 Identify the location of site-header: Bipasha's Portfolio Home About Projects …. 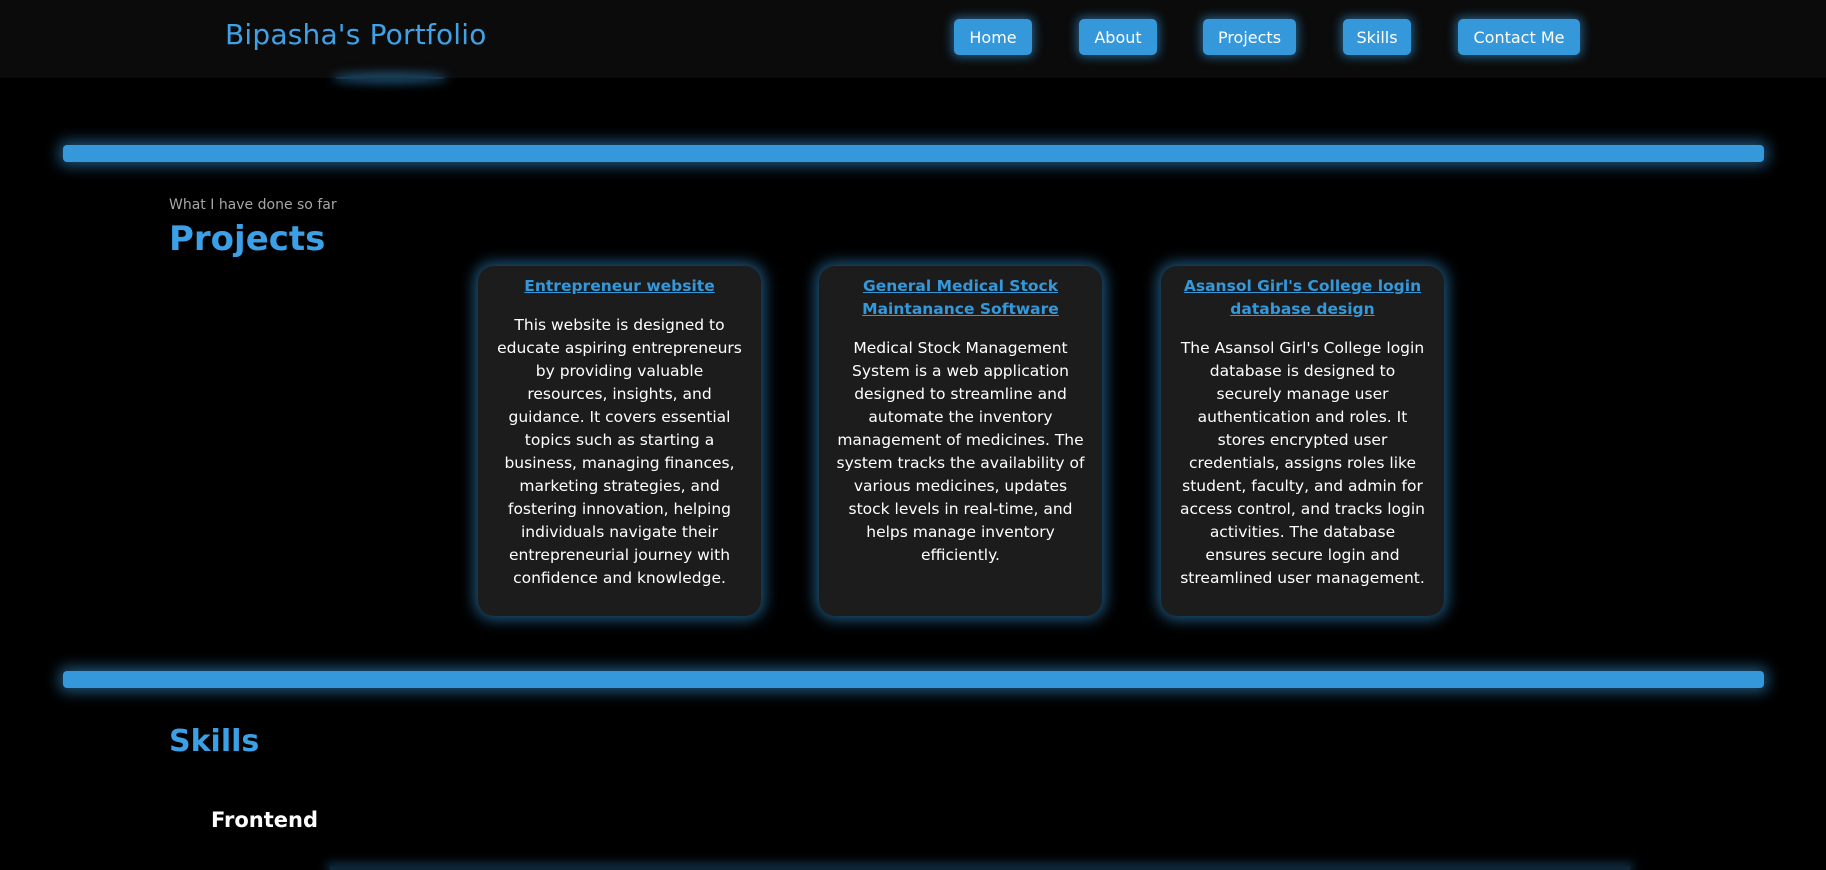
(913, 39).